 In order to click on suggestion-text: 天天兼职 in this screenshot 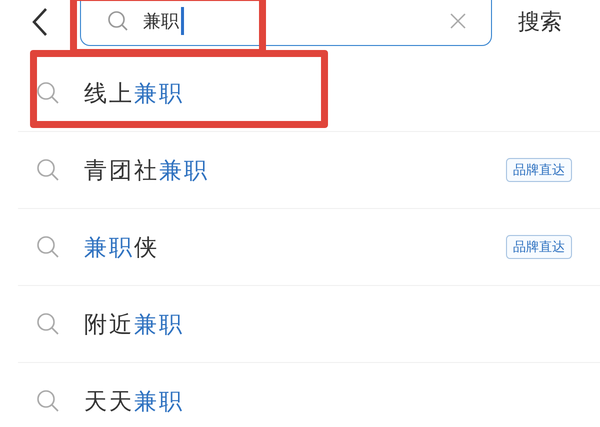, I will do `click(134, 402)`.